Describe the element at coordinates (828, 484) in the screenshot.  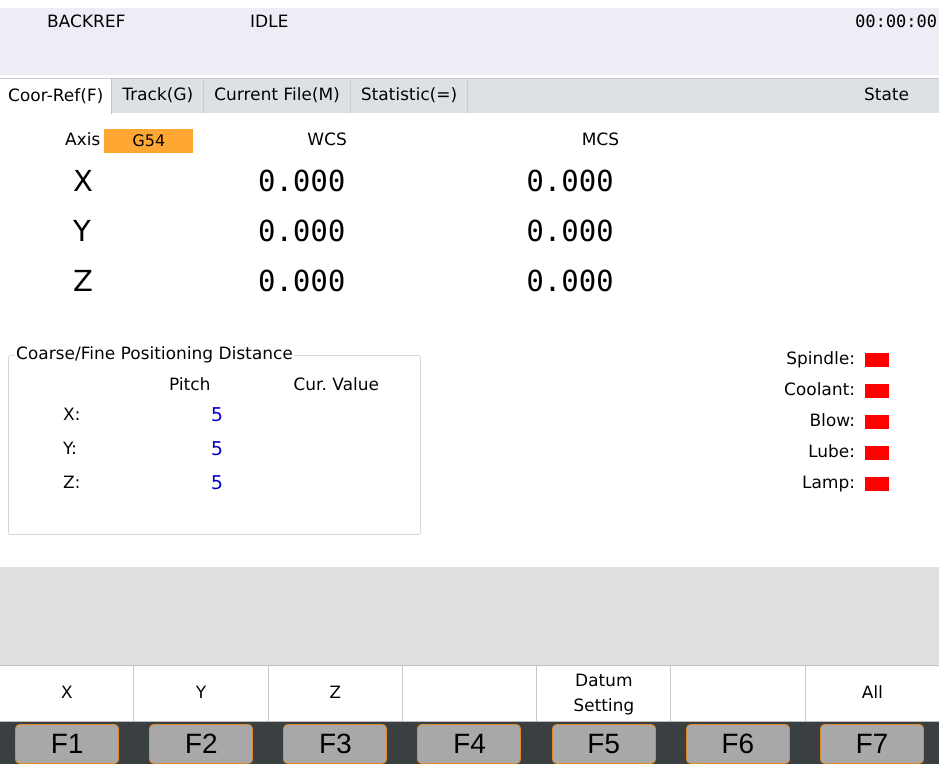
I see `indicator-label: Lamp:` at that location.